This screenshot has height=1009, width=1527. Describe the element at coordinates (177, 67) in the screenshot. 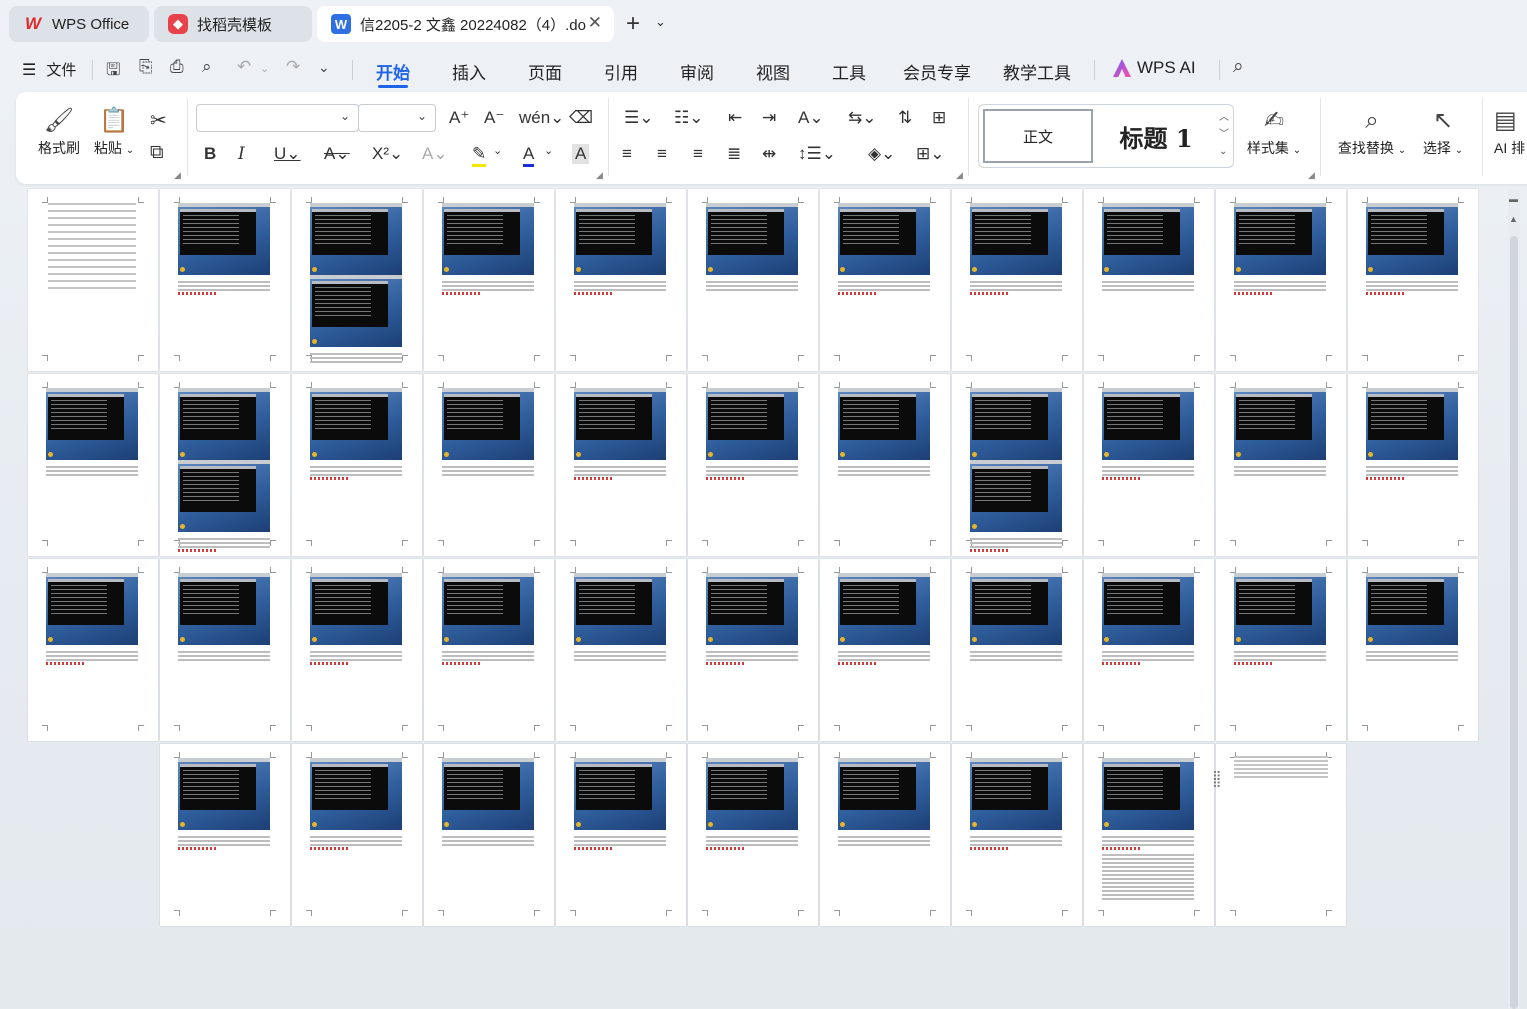

I see `print-icon: ⎙` at that location.